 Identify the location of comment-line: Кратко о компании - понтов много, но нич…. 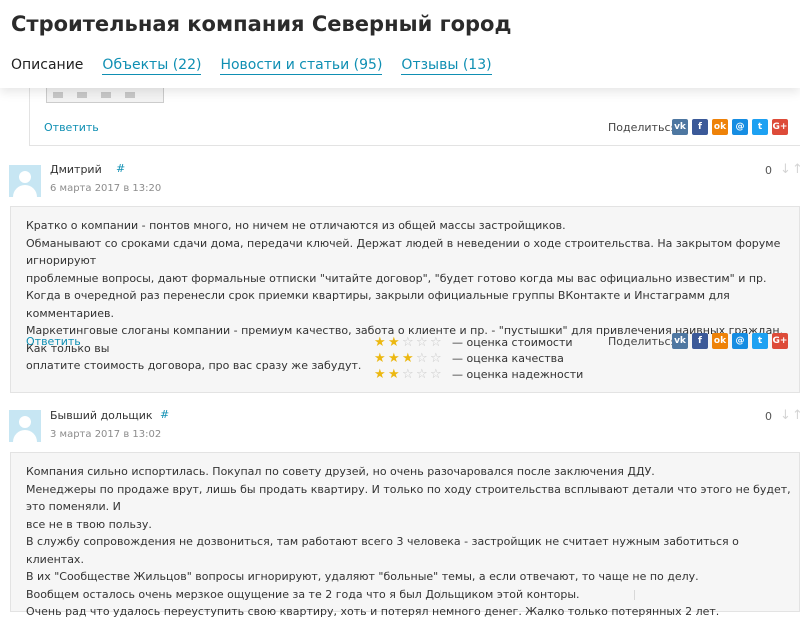
(296, 225).